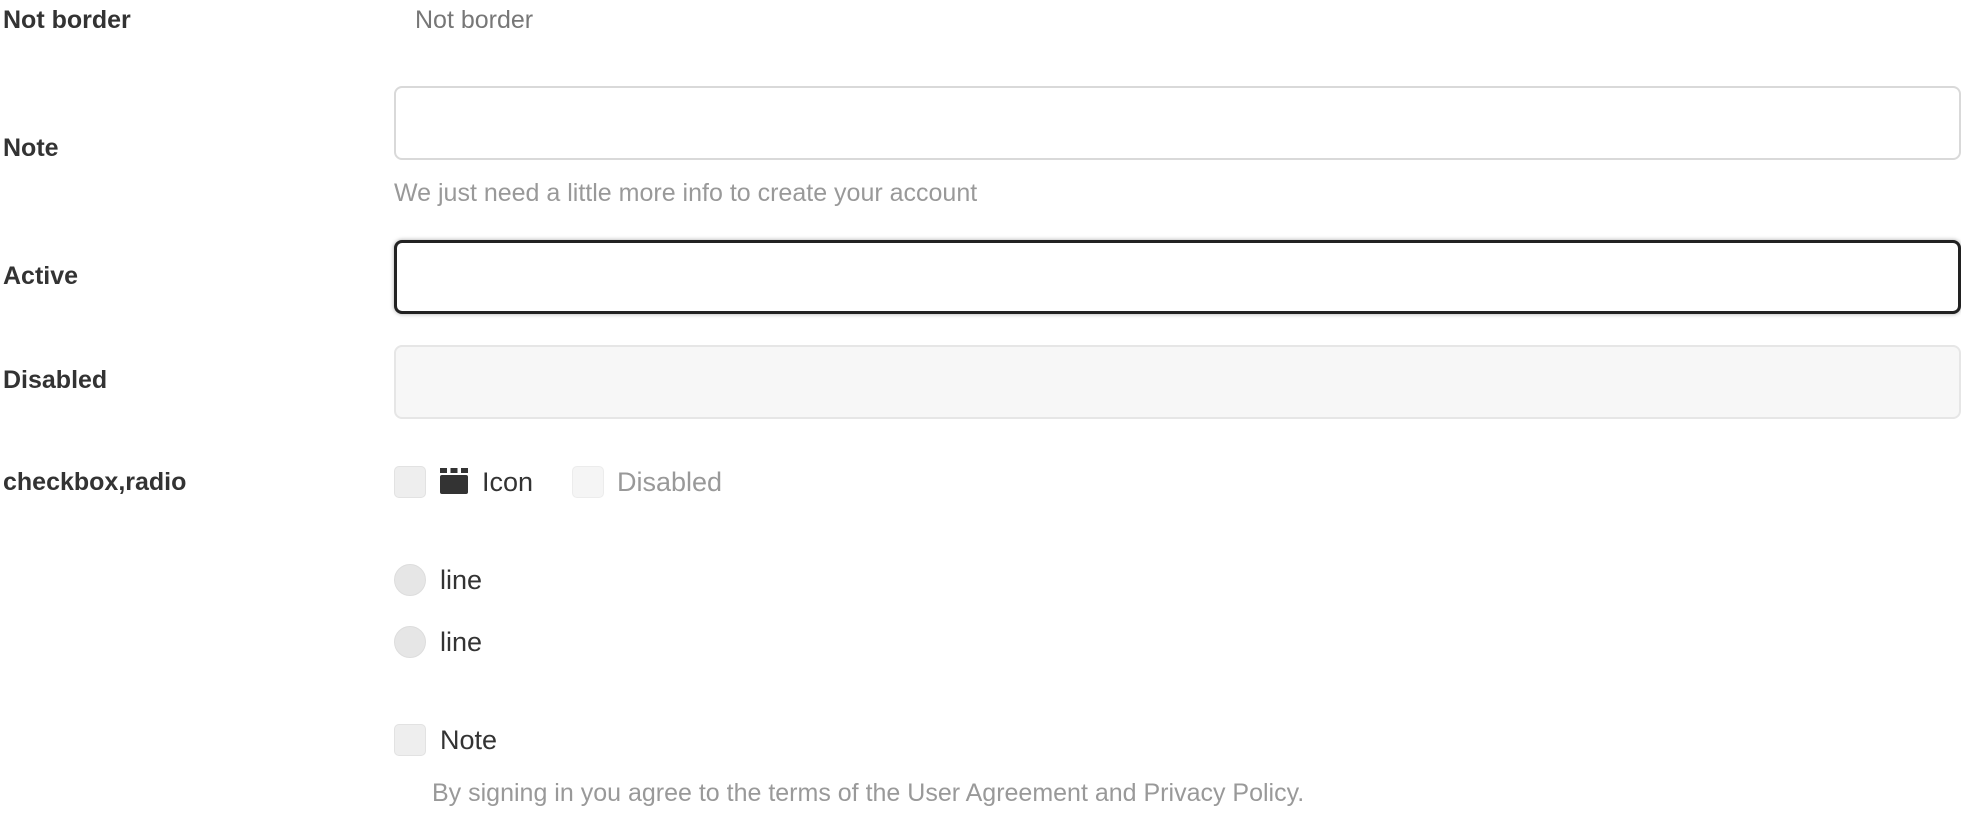 This screenshot has width=1961, height=814. What do you see at coordinates (410, 740) in the screenshot?
I see `note-checkbox` at bounding box center [410, 740].